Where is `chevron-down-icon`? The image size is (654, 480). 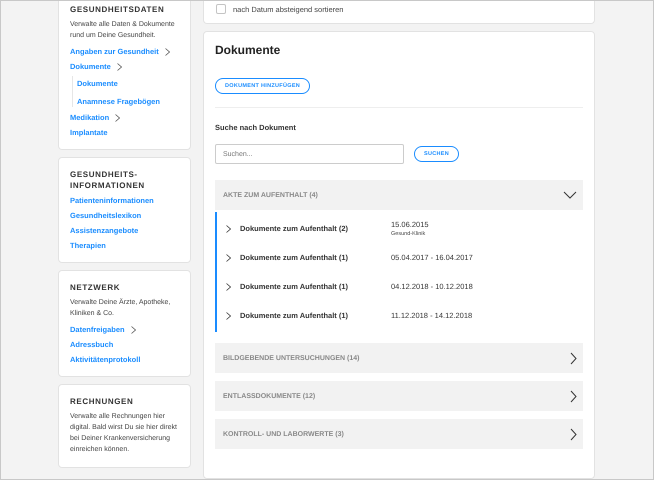 chevron-down-icon is located at coordinates (570, 195).